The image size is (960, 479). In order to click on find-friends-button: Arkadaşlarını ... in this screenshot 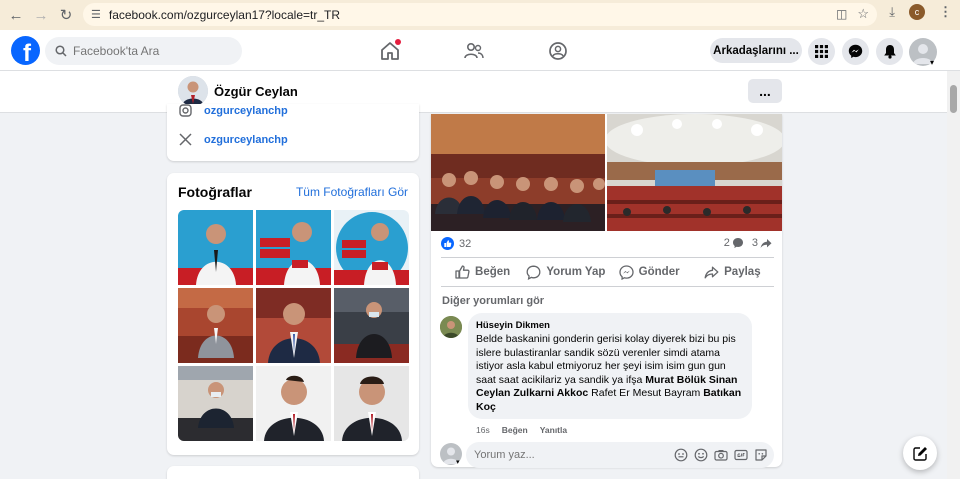, I will do `click(756, 50)`.